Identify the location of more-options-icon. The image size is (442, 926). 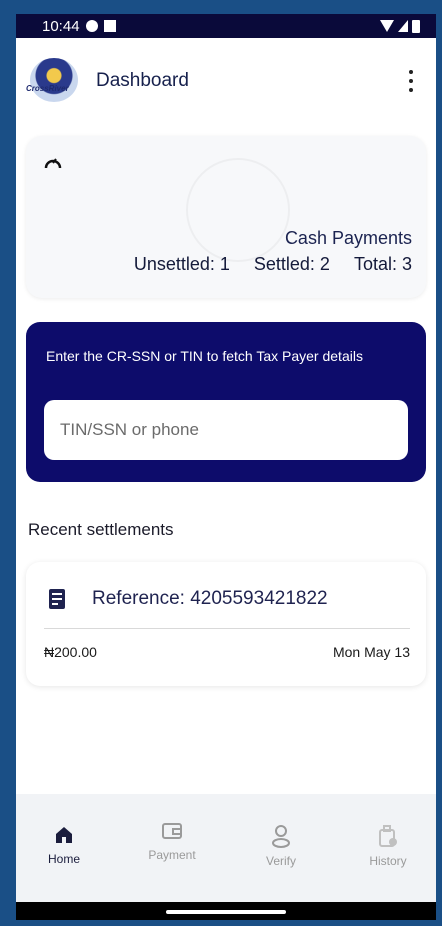
(411, 81).